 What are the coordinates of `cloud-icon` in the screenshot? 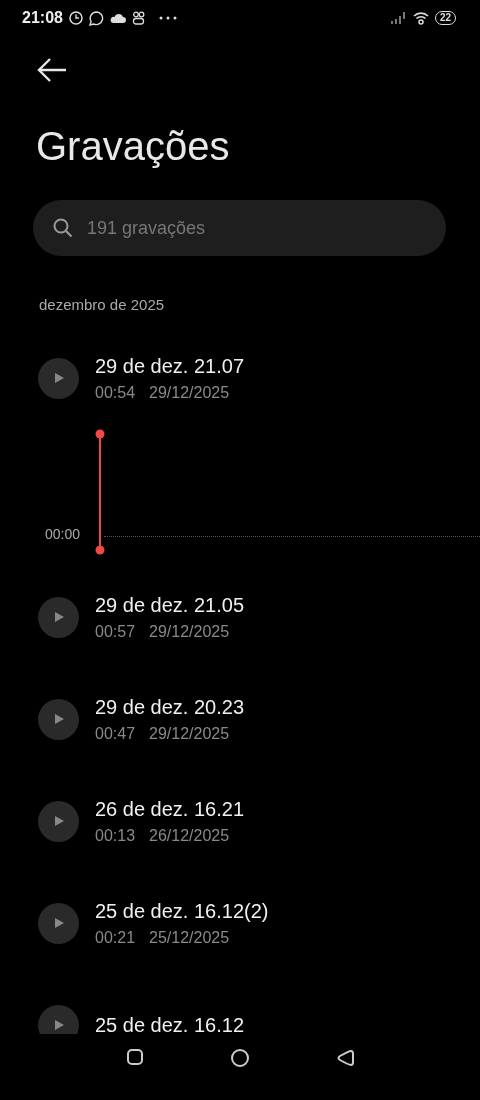 It's located at (117, 18).